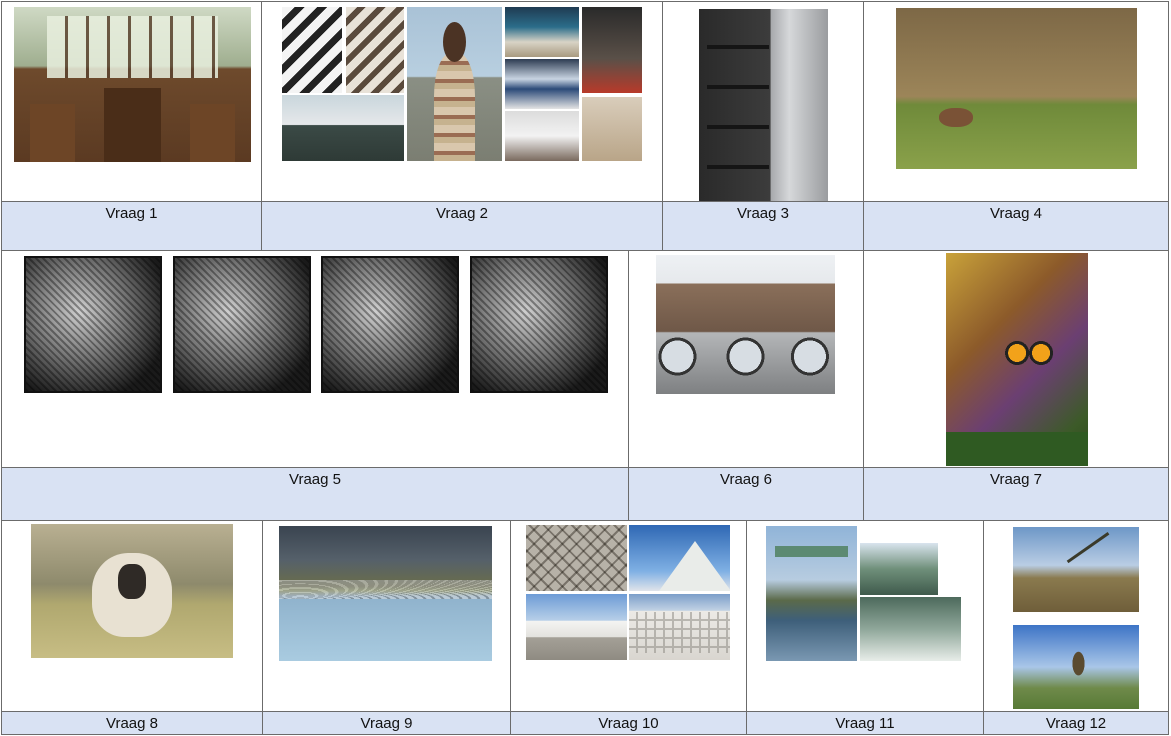  I want to click on photo-lab, so click(542, 136).